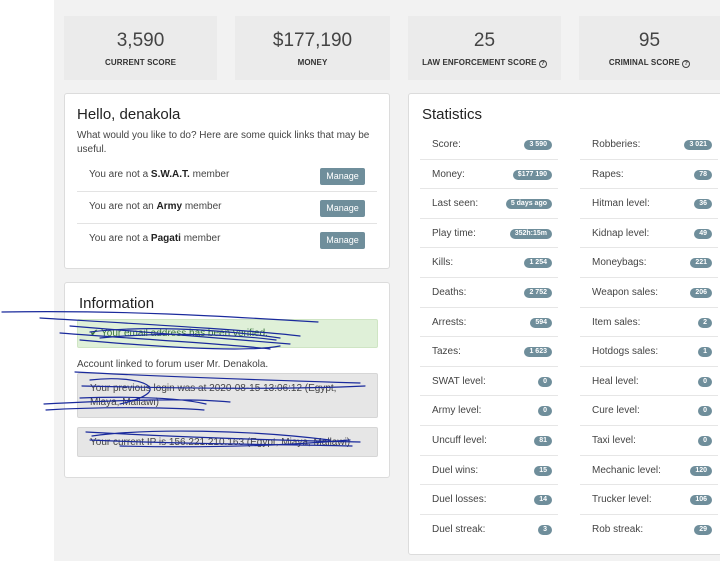 Image resolution: width=720 pixels, height=561 pixels. What do you see at coordinates (618, 529) in the screenshot?
I see `stat-label: Rob streak:` at bounding box center [618, 529].